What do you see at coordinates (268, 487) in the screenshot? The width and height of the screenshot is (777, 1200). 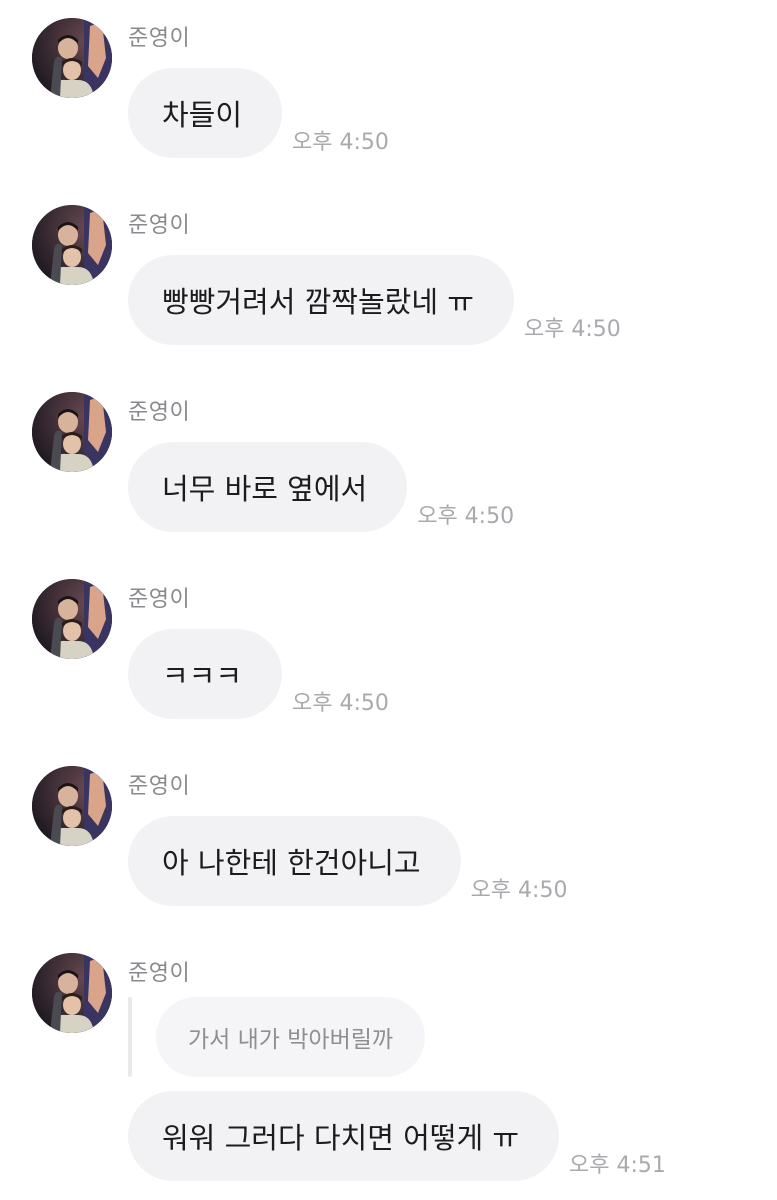 I see `message-bubble: 너무 바로 옆에서` at bounding box center [268, 487].